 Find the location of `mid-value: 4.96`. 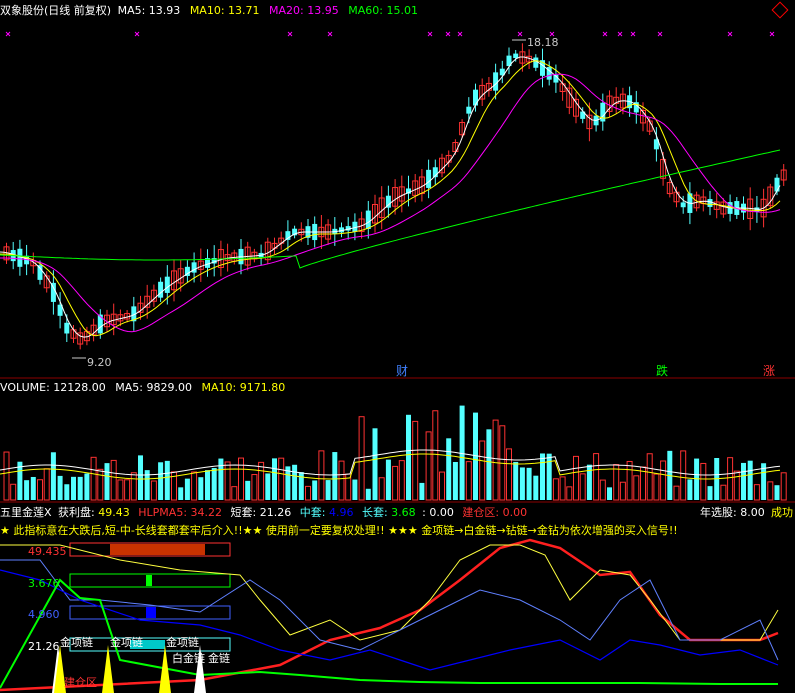

mid-value: 4.96 is located at coordinates (341, 512).